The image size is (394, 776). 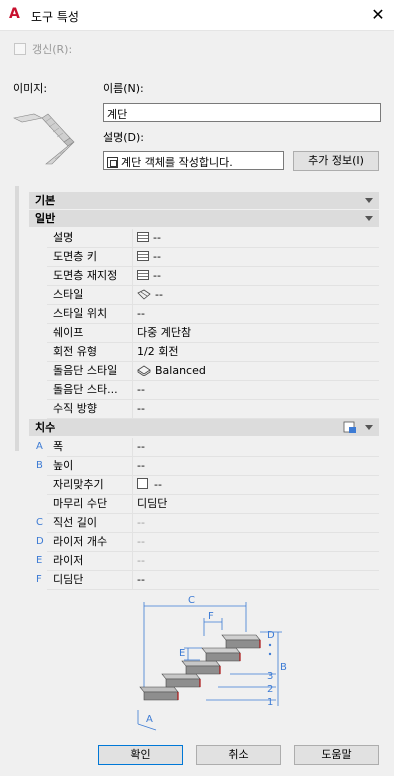 What do you see at coordinates (140, 755) in the screenshot?
I see `ok-button: 확인` at bounding box center [140, 755].